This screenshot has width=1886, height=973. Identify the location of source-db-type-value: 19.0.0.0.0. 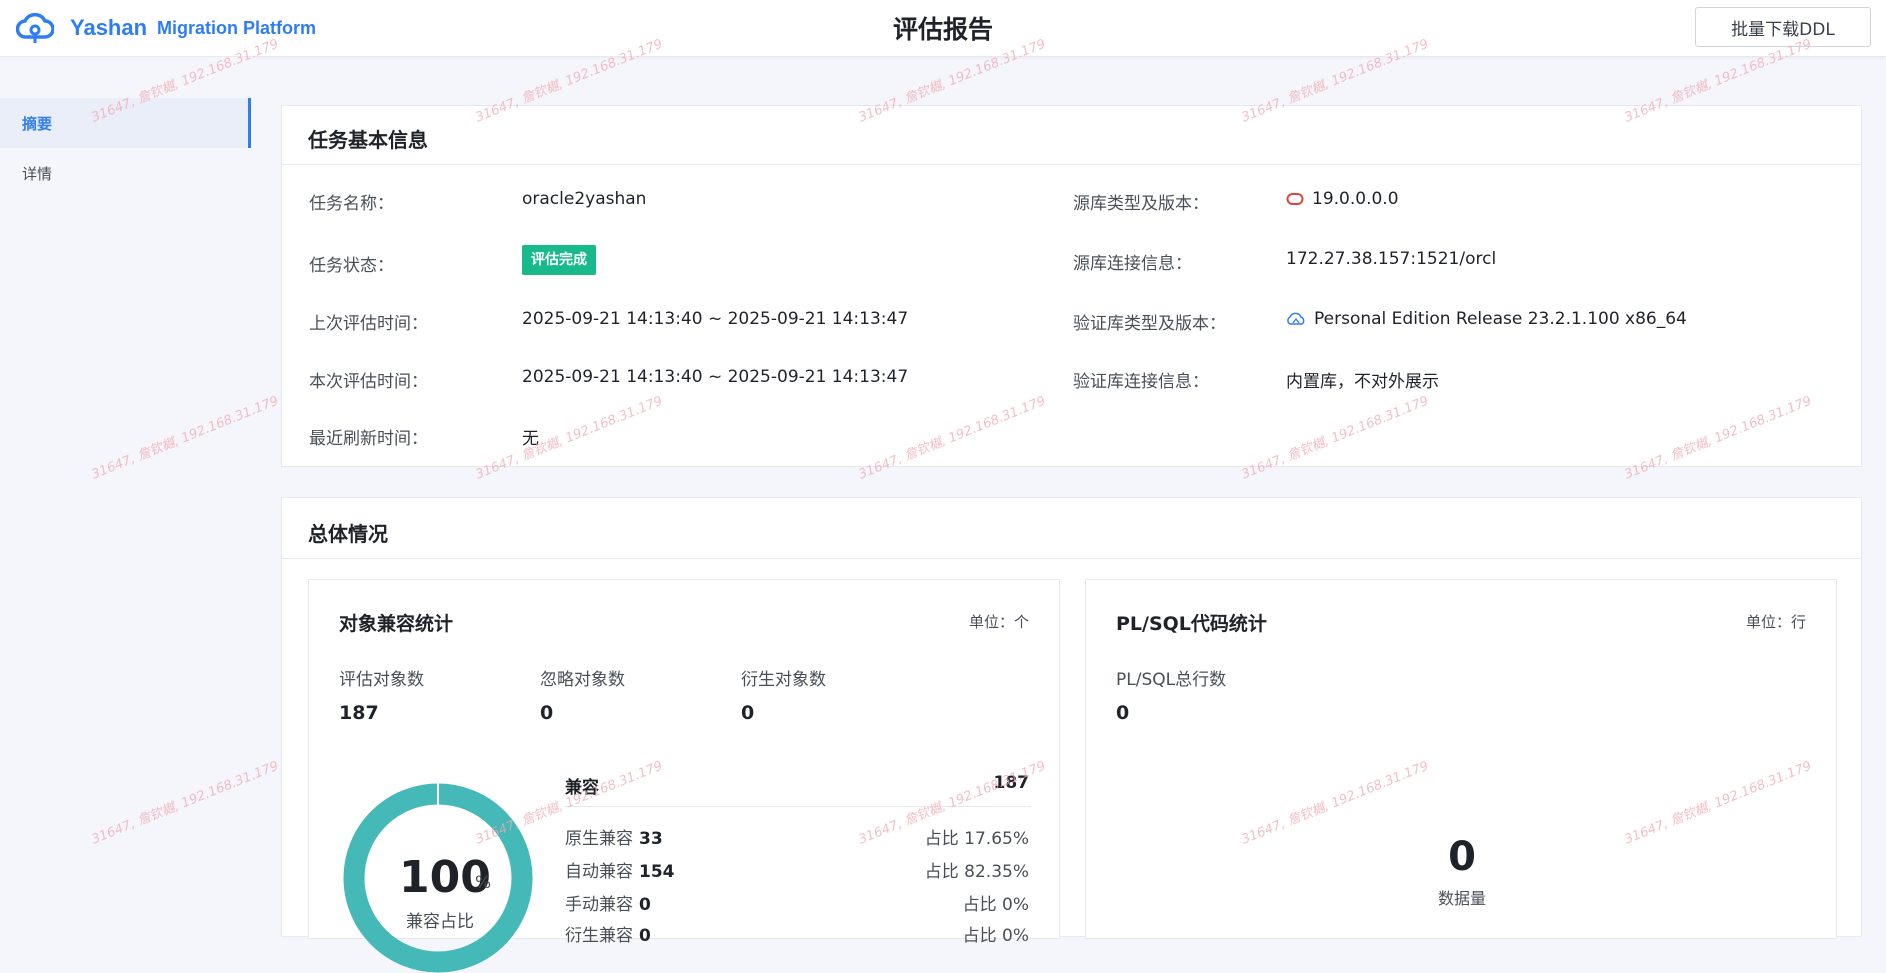
(1342, 199).